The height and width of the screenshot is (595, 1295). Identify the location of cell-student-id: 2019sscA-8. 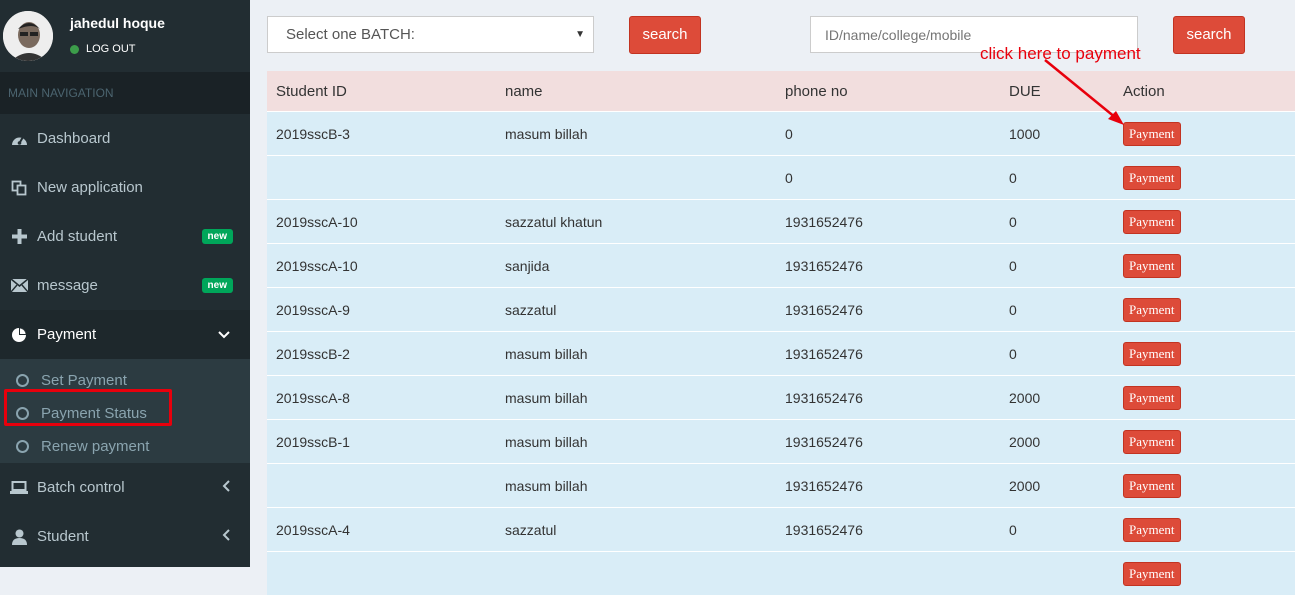
(381, 398).